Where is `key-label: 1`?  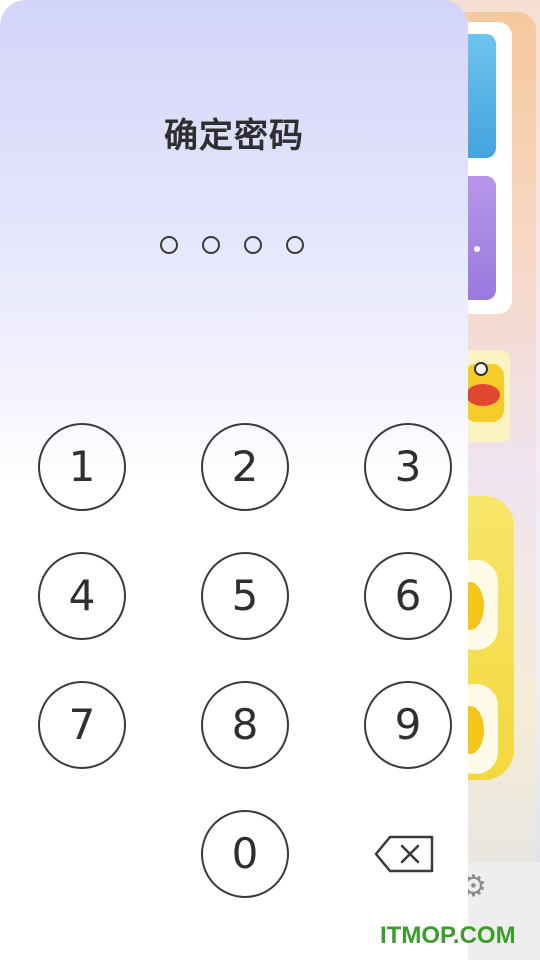
key-label: 1 is located at coordinates (82, 466).